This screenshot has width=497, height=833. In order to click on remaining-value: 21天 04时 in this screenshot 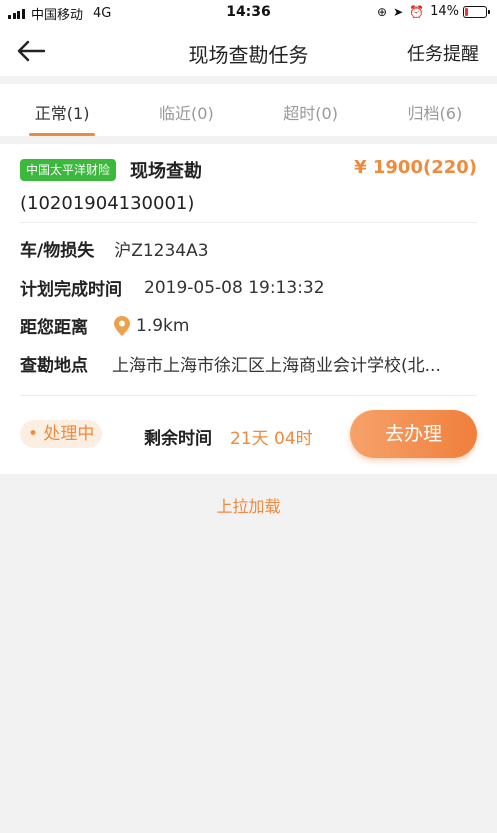, I will do `click(271, 439)`.